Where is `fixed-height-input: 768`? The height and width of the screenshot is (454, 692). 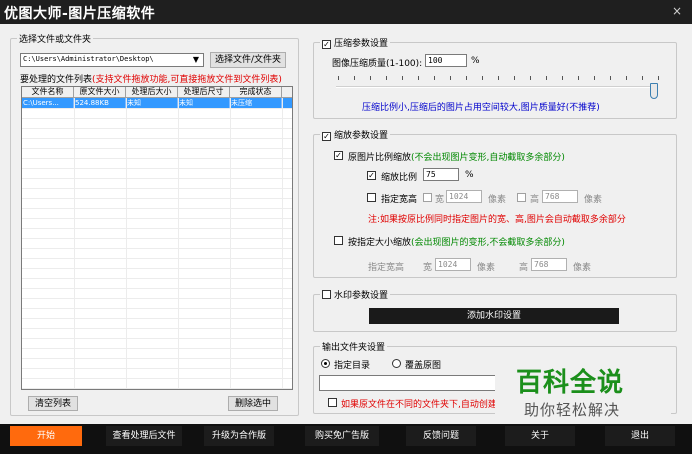
fixed-height-input: 768 is located at coordinates (549, 264).